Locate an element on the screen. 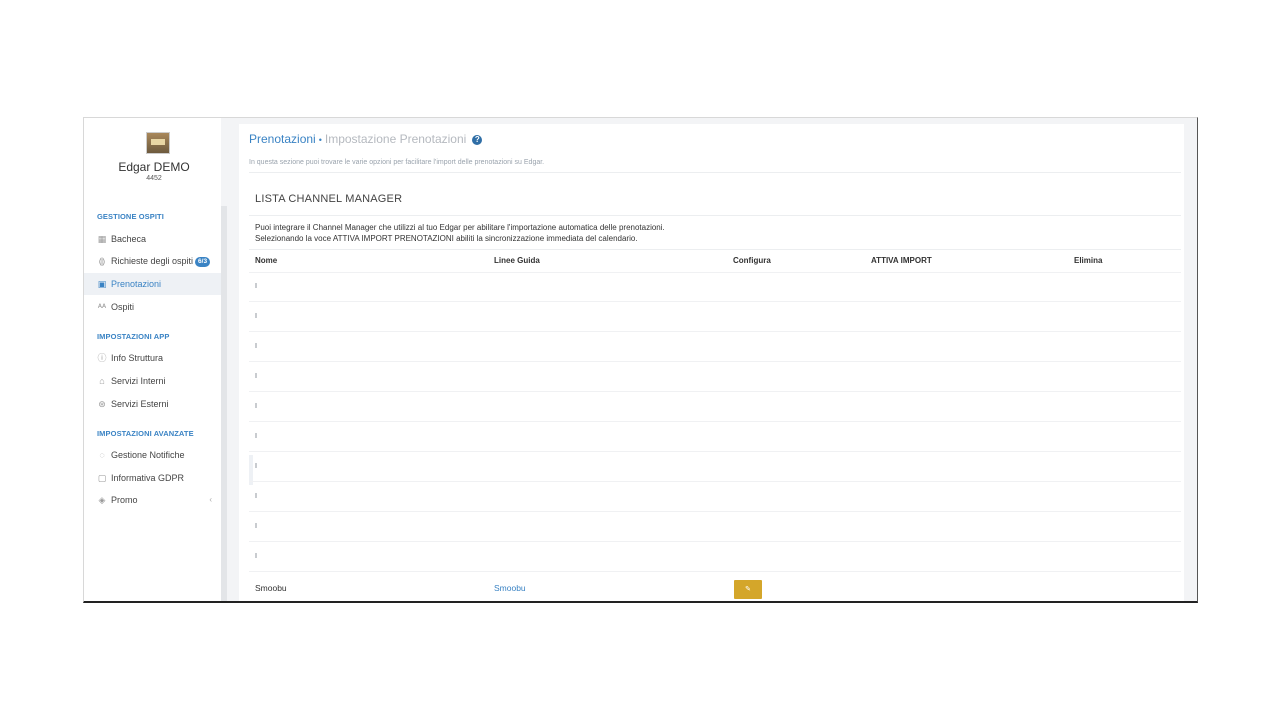 This screenshot has height=720, width=1280. dashboard-icon: ▦ is located at coordinates (102, 239).